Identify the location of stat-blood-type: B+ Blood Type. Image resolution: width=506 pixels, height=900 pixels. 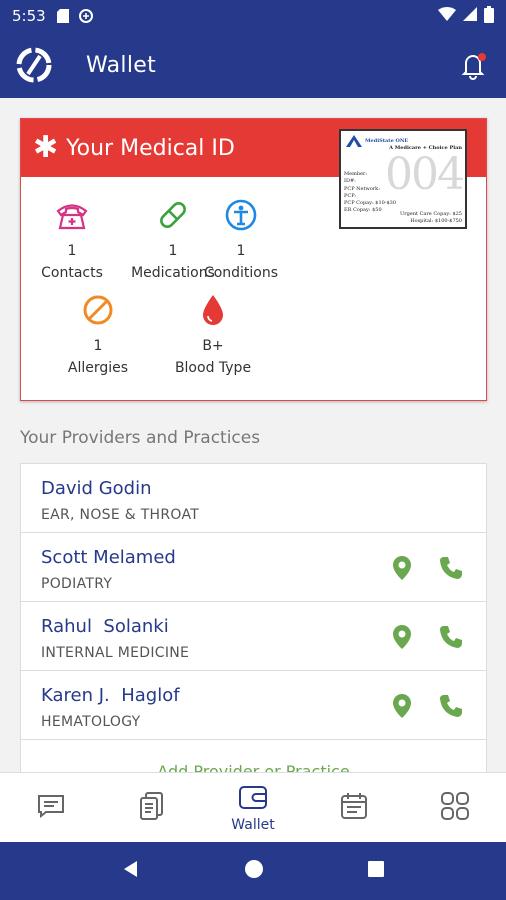
(213, 334).